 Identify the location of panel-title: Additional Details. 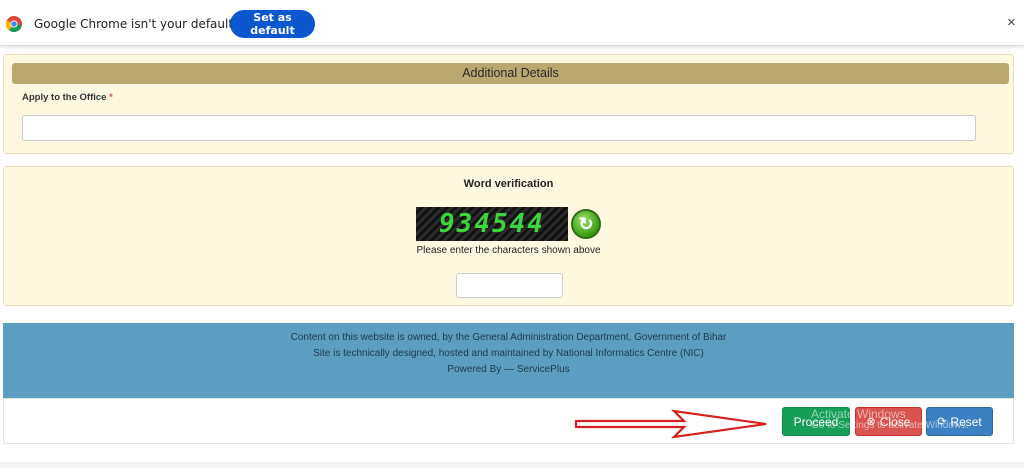
(510, 73).